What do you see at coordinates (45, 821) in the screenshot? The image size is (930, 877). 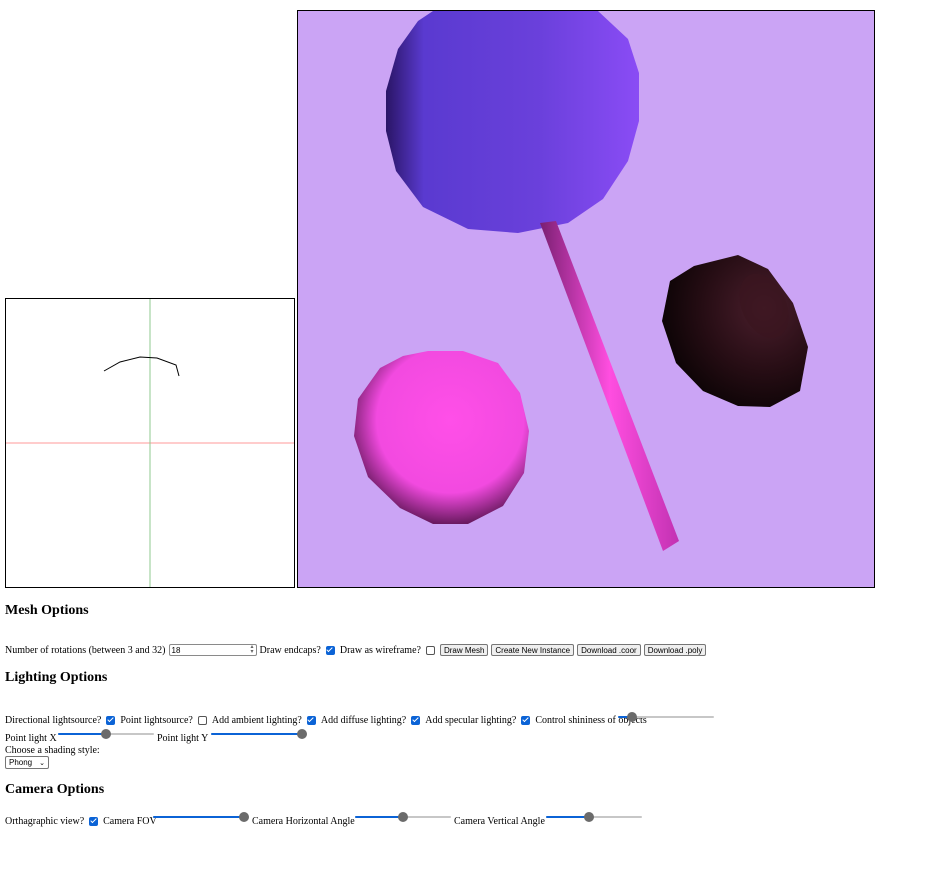 I see `ortho-label: Orthagraphic view?` at bounding box center [45, 821].